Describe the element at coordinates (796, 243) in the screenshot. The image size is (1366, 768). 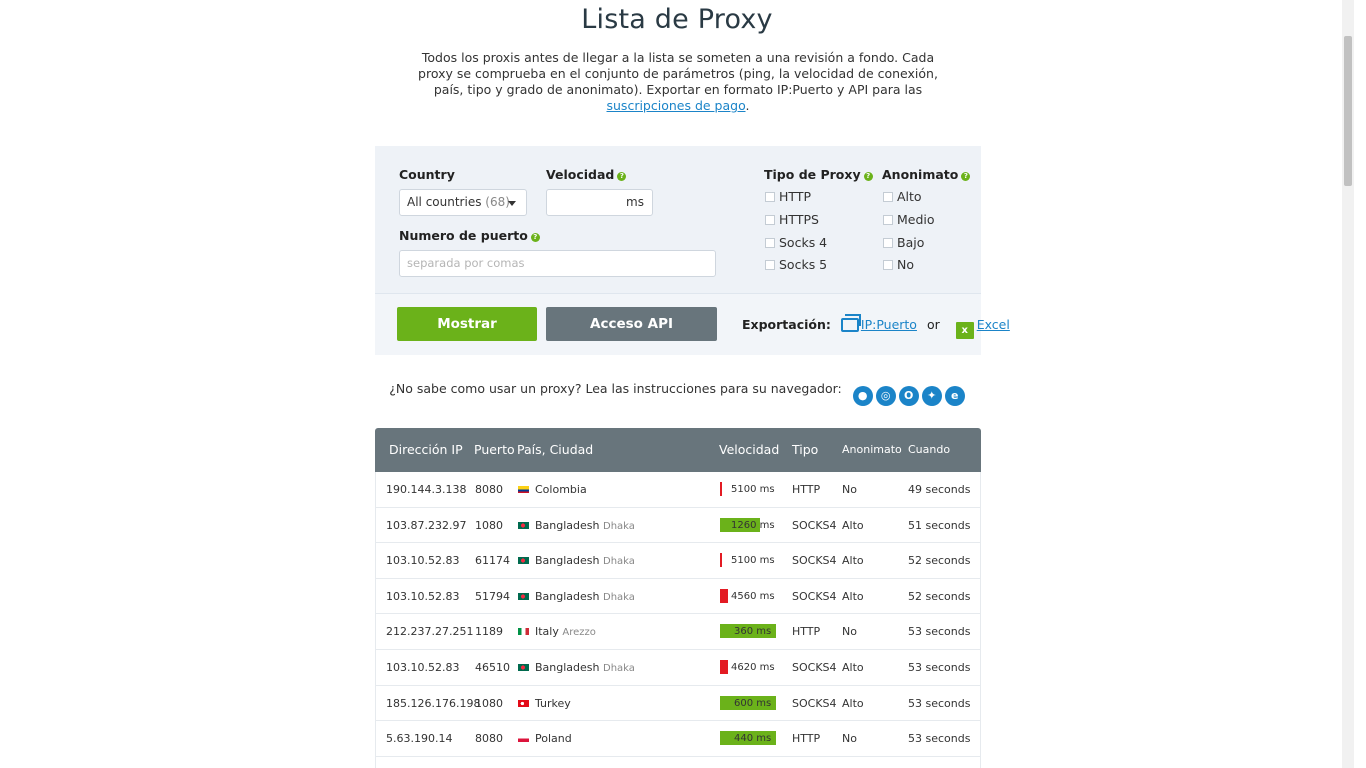
I see `type-socks4-checkbox: Socks 4` at that location.